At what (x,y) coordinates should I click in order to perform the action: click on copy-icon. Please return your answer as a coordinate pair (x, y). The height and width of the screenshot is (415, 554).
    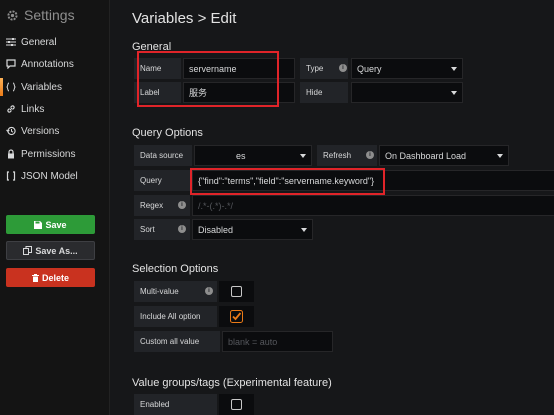
    Looking at the image, I should click on (28, 250).